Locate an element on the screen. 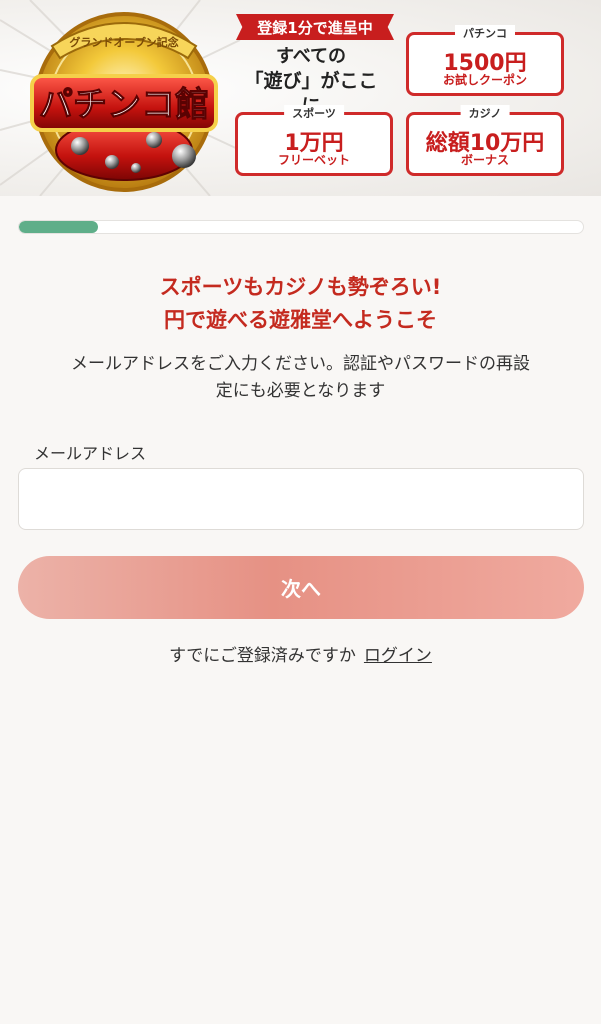 The height and width of the screenshot is (1024, 601). promo-line-1: すべての is located at coordinates (311, 56).